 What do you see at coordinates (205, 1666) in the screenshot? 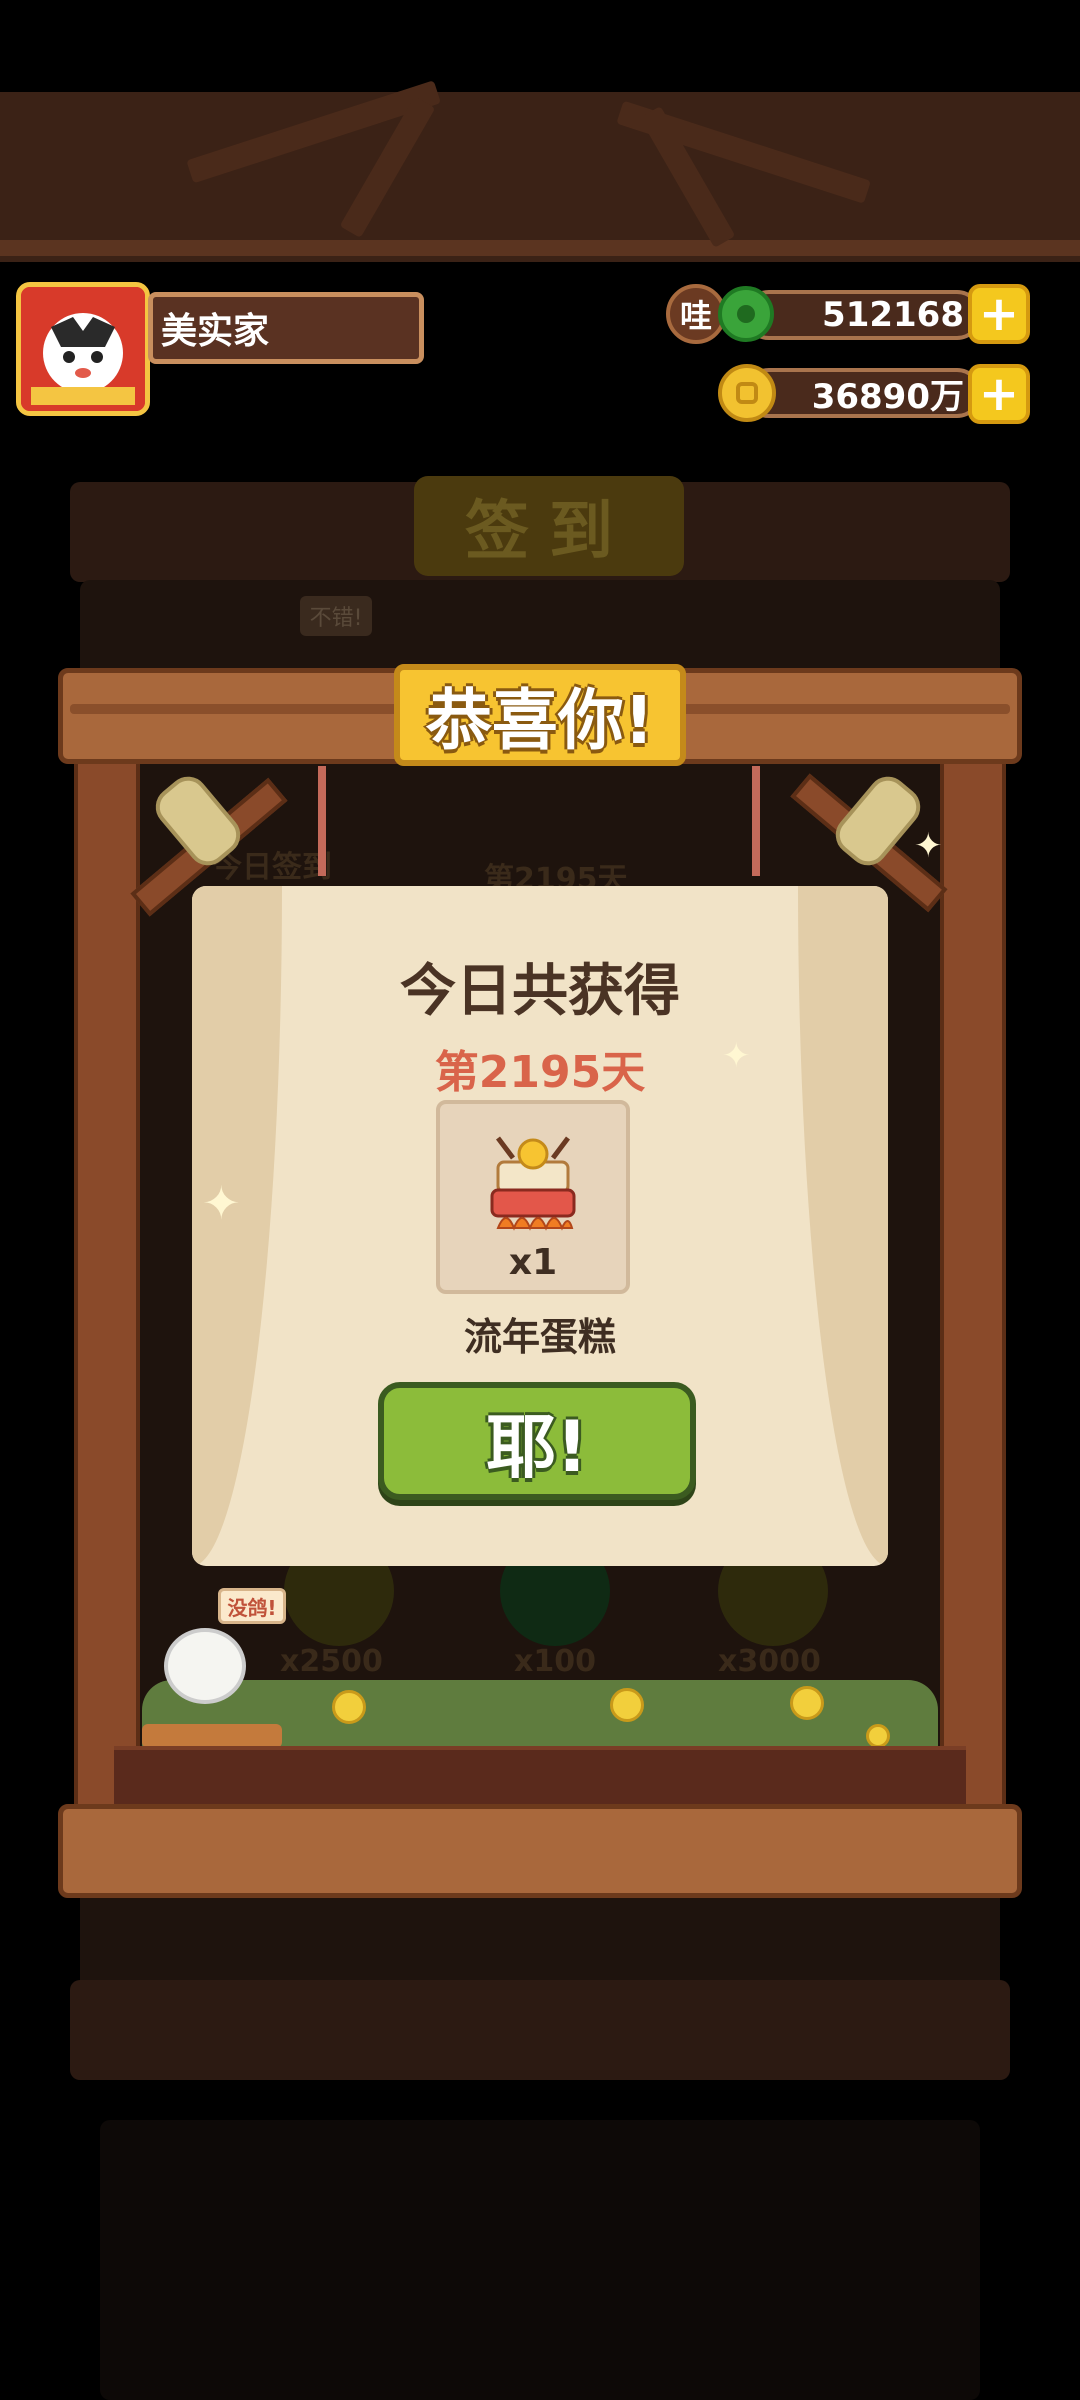
I see `chick-icon` at bounding box center [205, 1666].